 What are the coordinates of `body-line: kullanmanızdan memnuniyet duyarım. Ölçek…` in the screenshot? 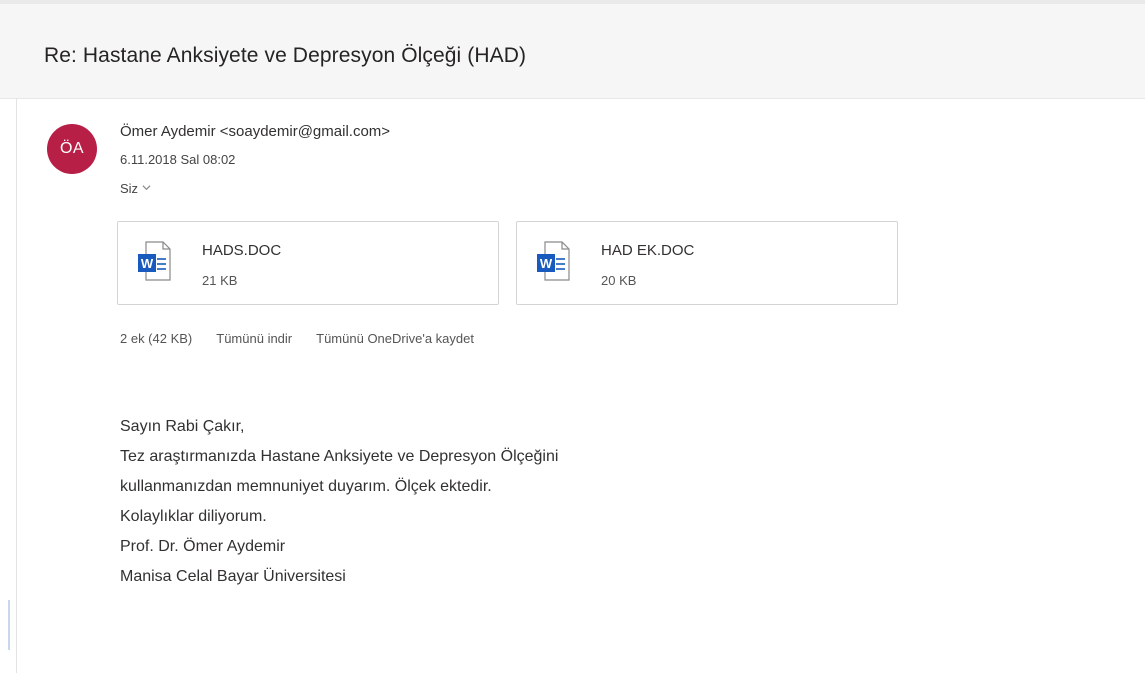 It's located at (306, 486).